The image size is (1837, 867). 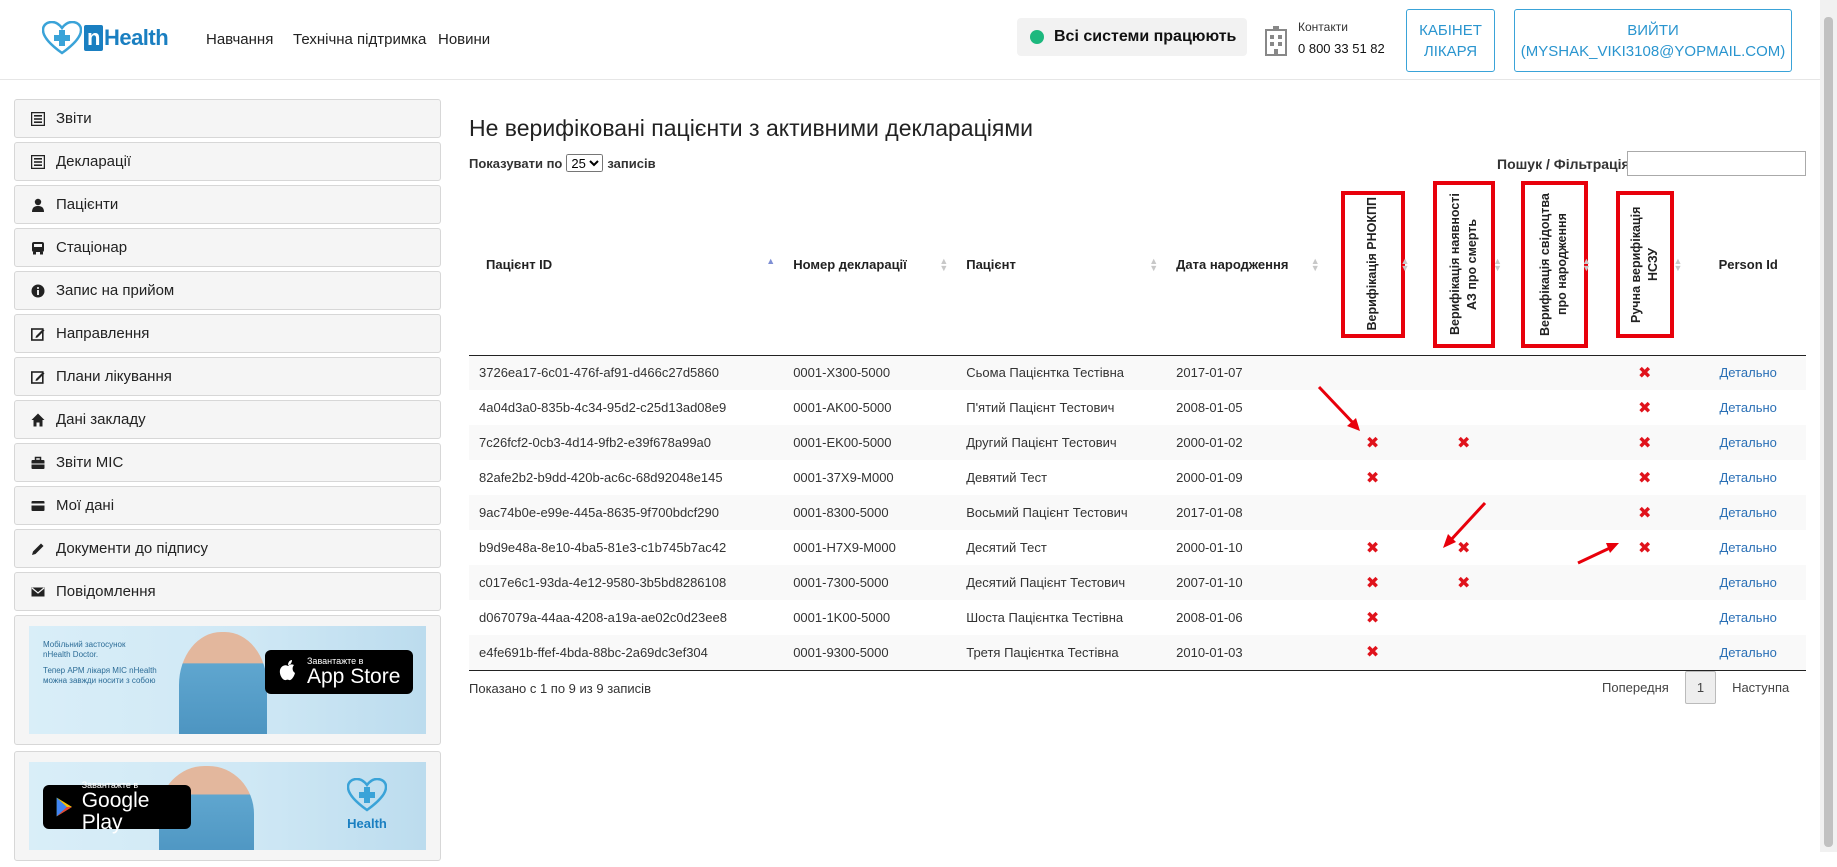 What do you see at coordinates (38, 420) in the screenshot?
I see `home-icon` at bounding box center [38, 420].